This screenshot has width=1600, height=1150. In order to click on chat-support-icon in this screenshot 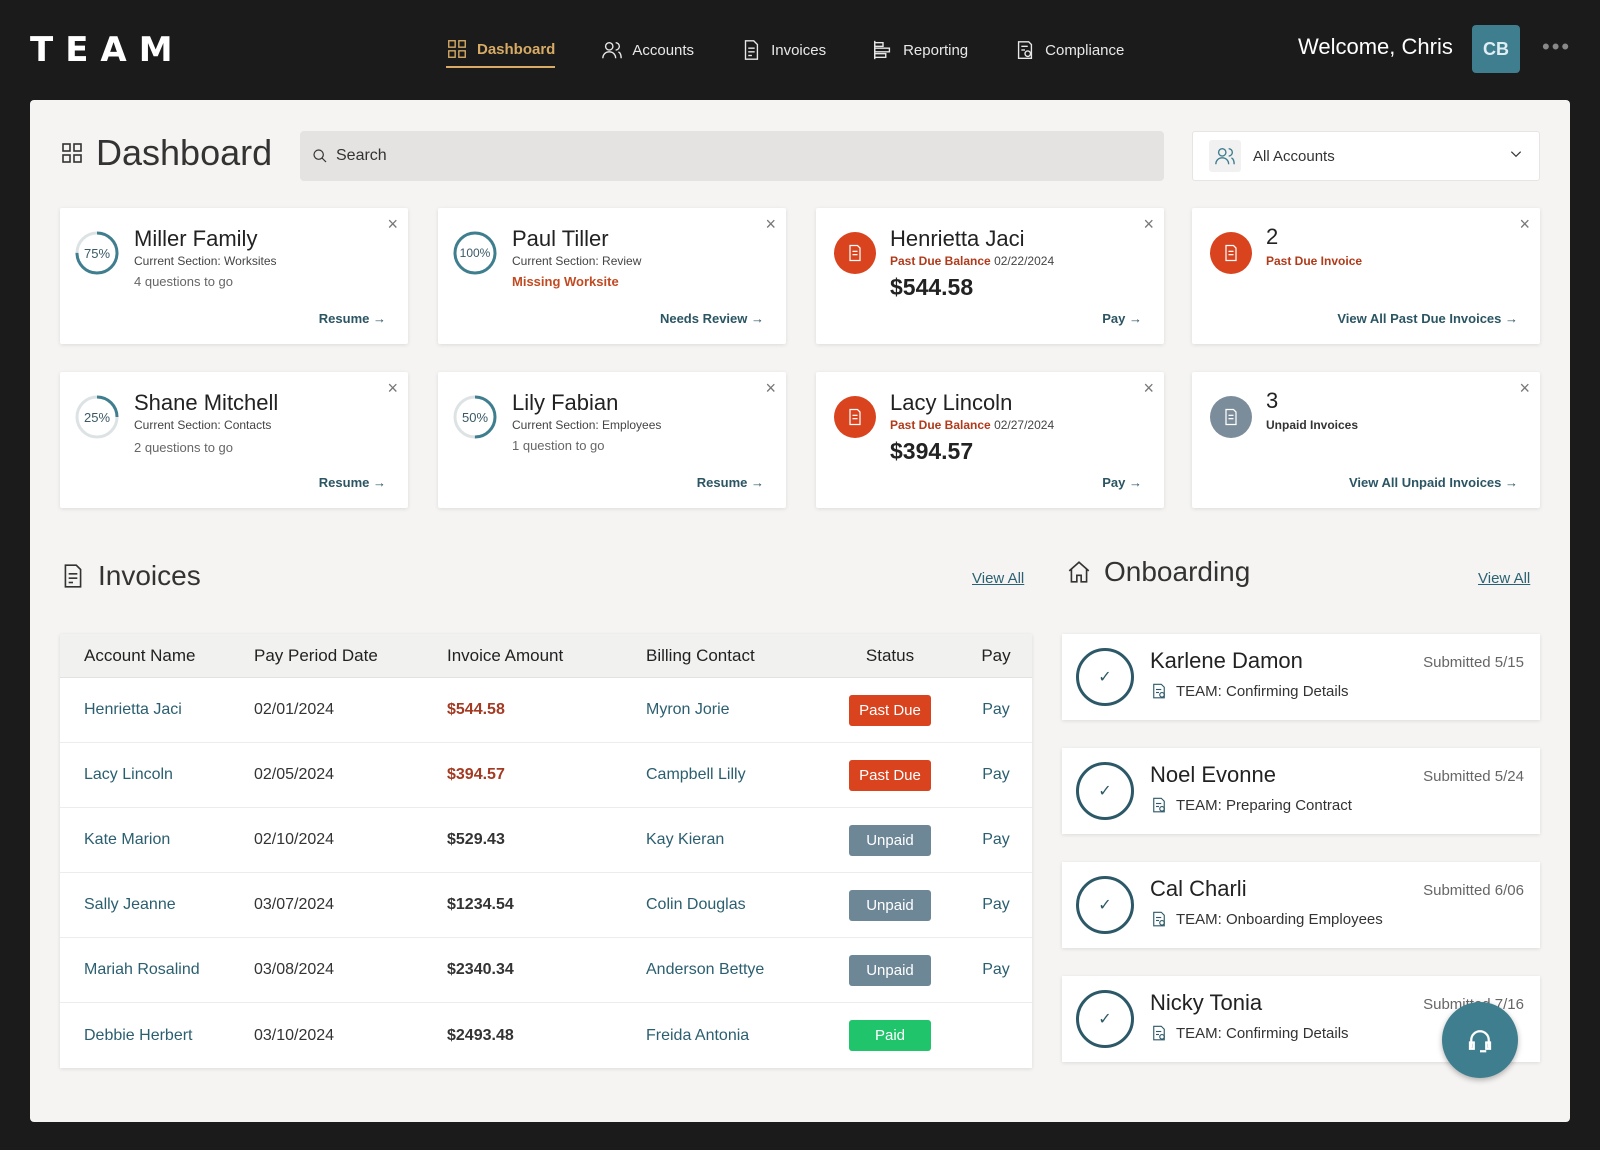, I will do `click(1480, 1041)`.